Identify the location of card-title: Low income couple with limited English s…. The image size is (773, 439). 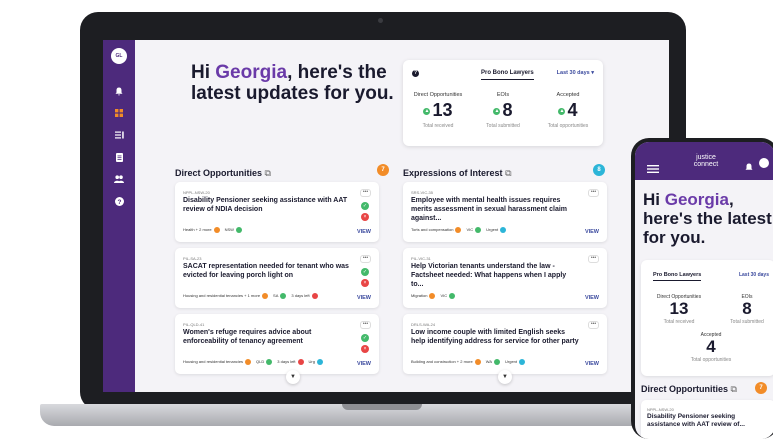
(495, 337).